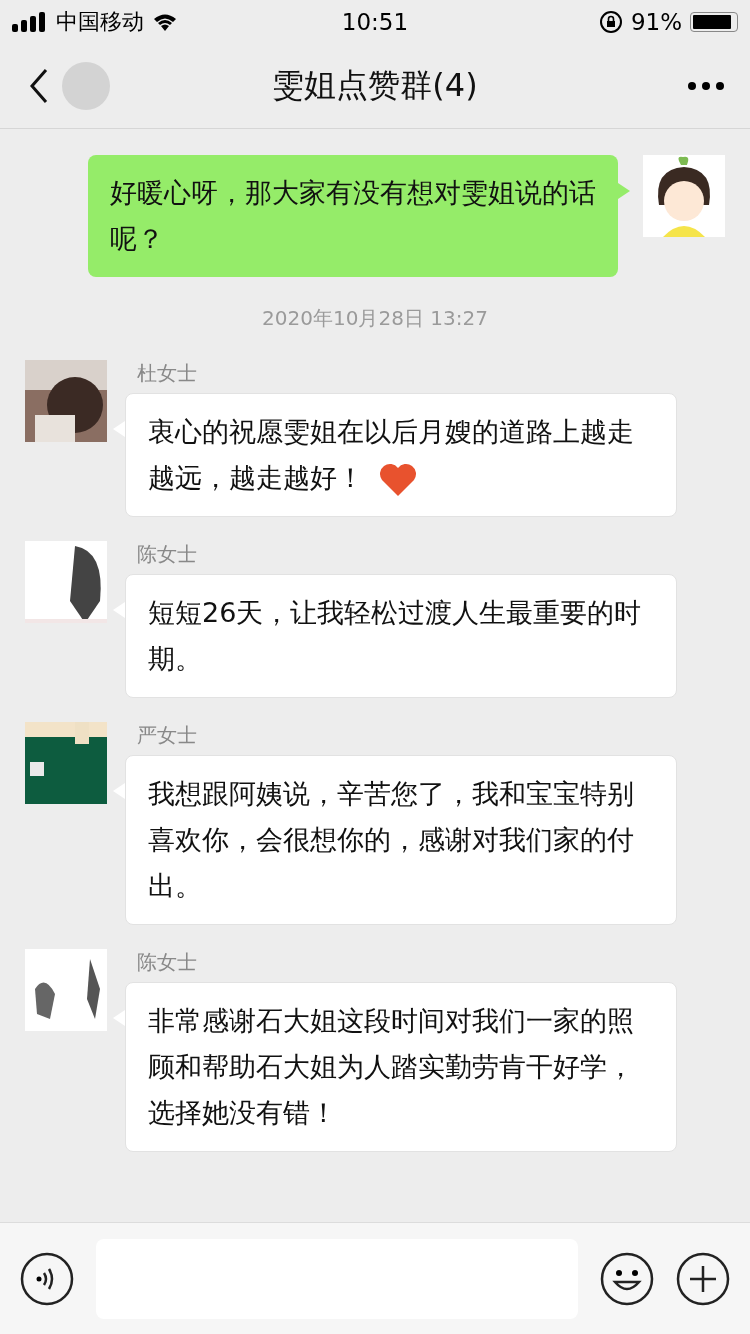 The width and height of the screenshot is (750, 1334). What do you see at coordinates (703, 1278) in the screenshot?
I see `plus-icon` at bounding box center [703, 1278].